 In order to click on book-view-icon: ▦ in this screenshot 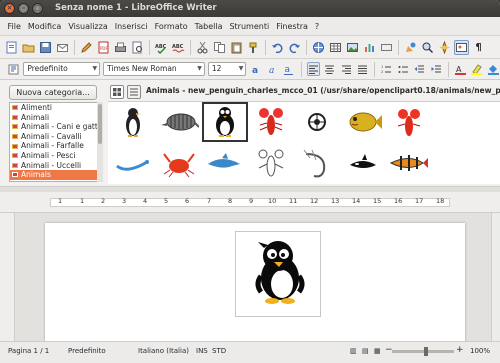, I will do `click(377, 351)`.